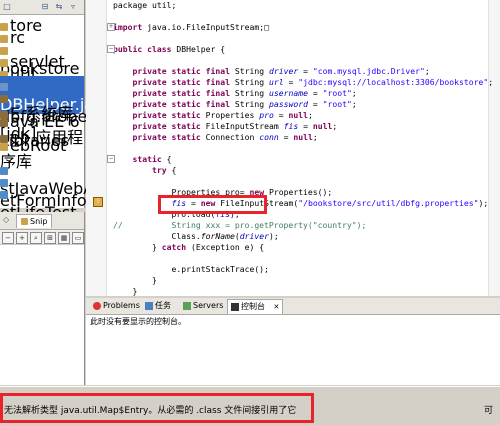 Image resolution: width=500 pixels, height=425 pixels. What do you see at coordinates (4, 146) in the screenshot?
I see `folder-icon` at bounding box center [4, 146].